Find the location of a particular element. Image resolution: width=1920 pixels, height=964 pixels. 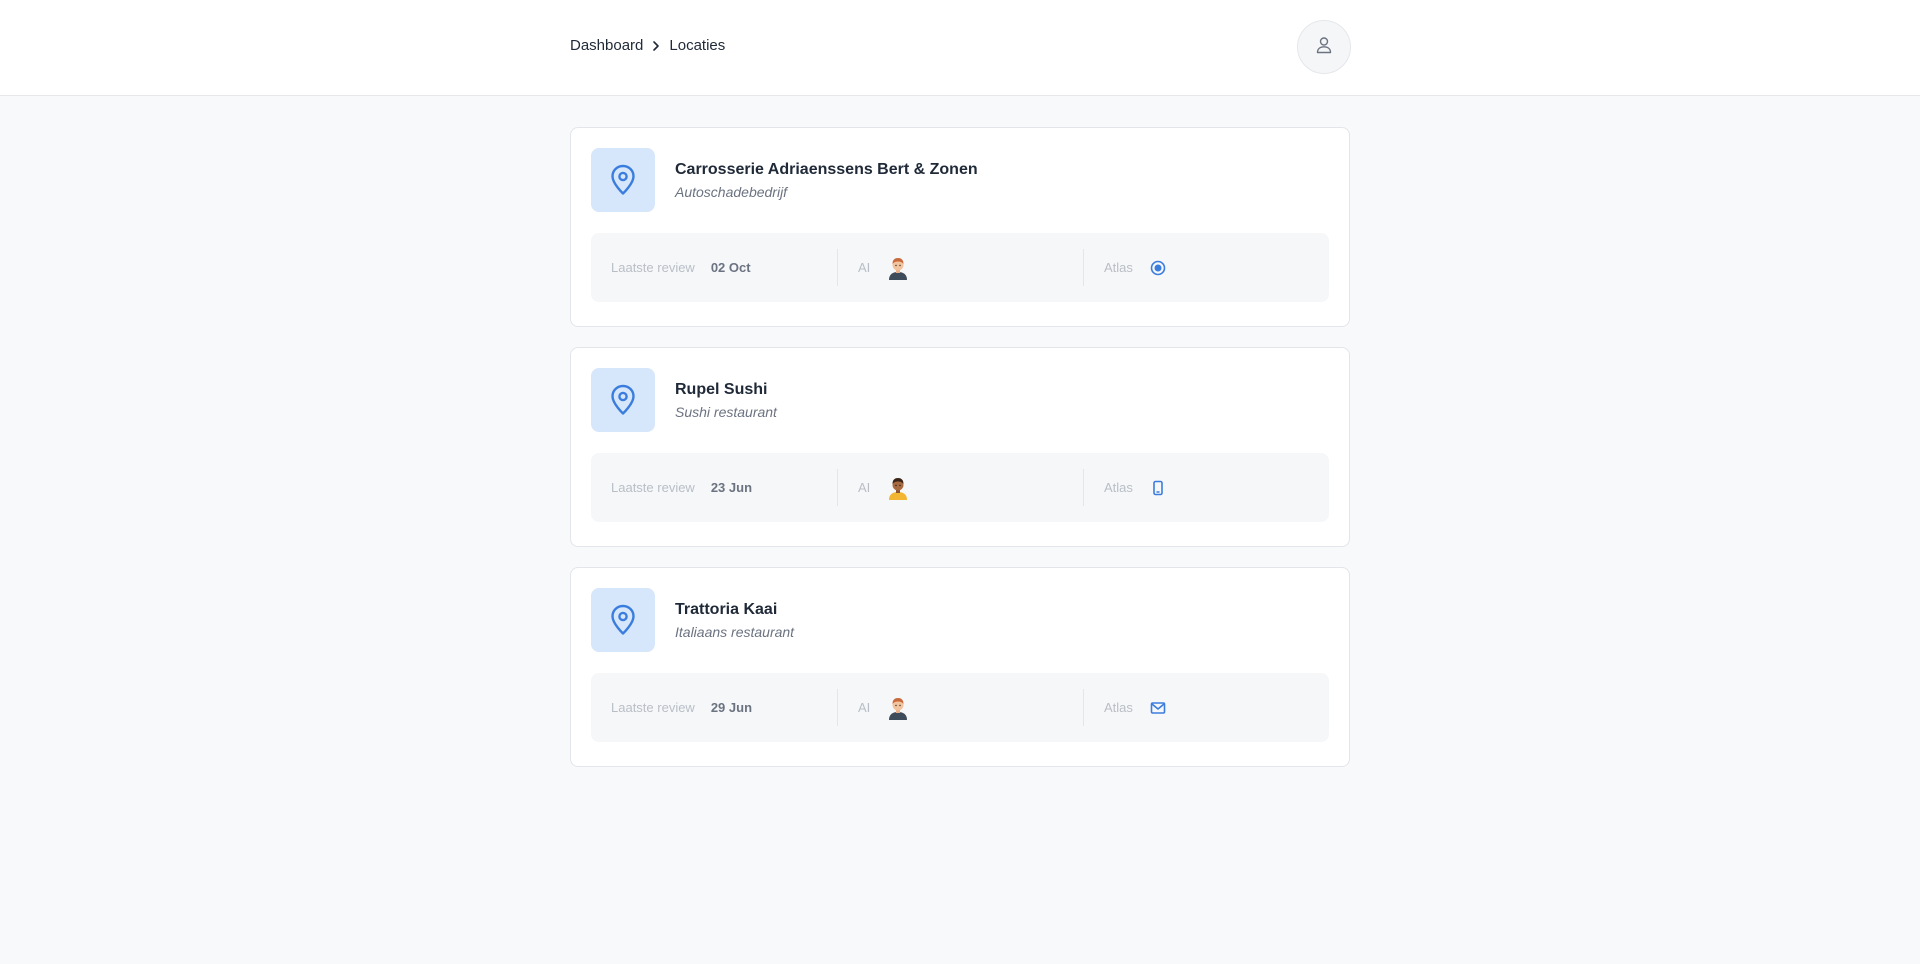

user-menu-button is located at coordinates (1324, 47).